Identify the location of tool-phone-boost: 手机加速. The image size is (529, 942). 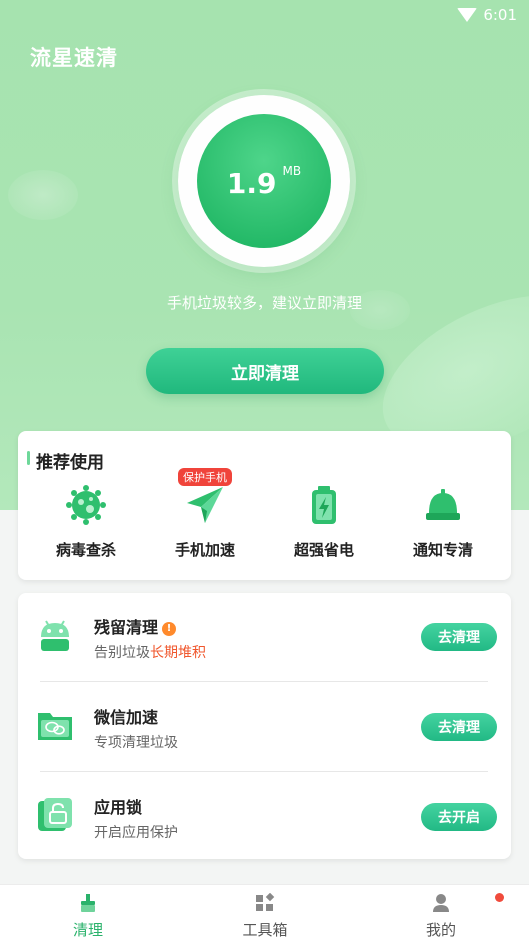
(205, 521).